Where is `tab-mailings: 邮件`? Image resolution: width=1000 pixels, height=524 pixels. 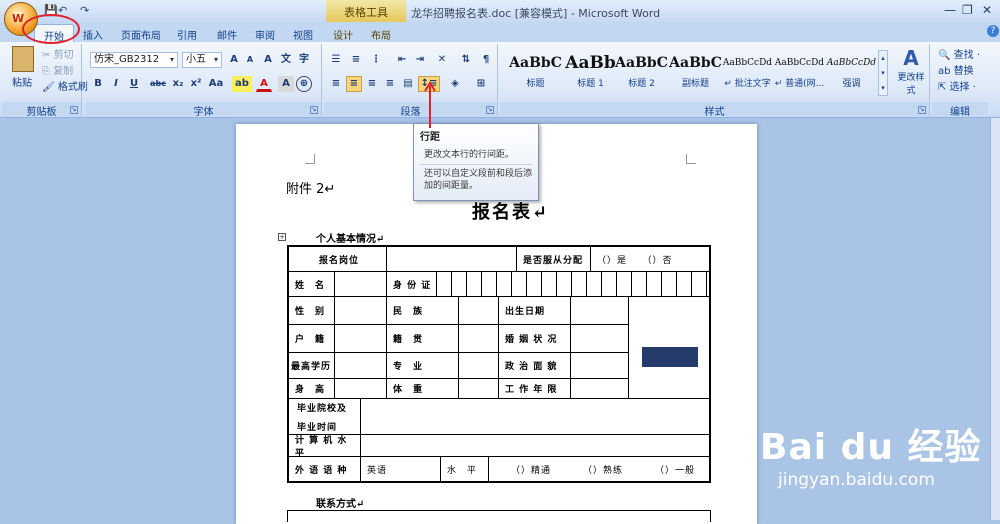 tab-mailings: 邮件 is located at coordinates (227, 33).